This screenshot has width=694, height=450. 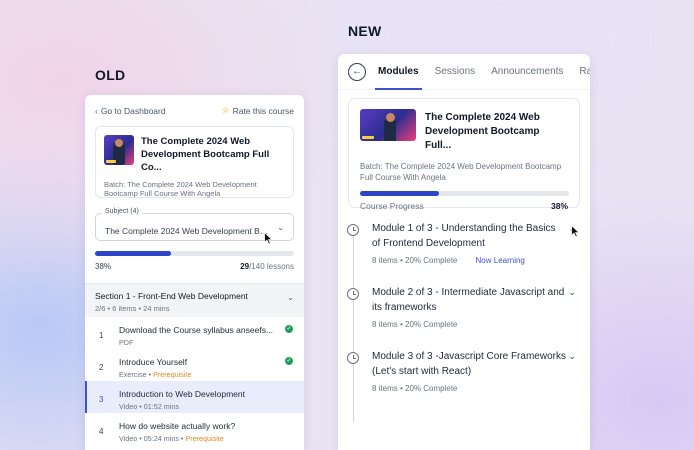 I want to click on old-heading: OLD, so click(x=110, y=75).